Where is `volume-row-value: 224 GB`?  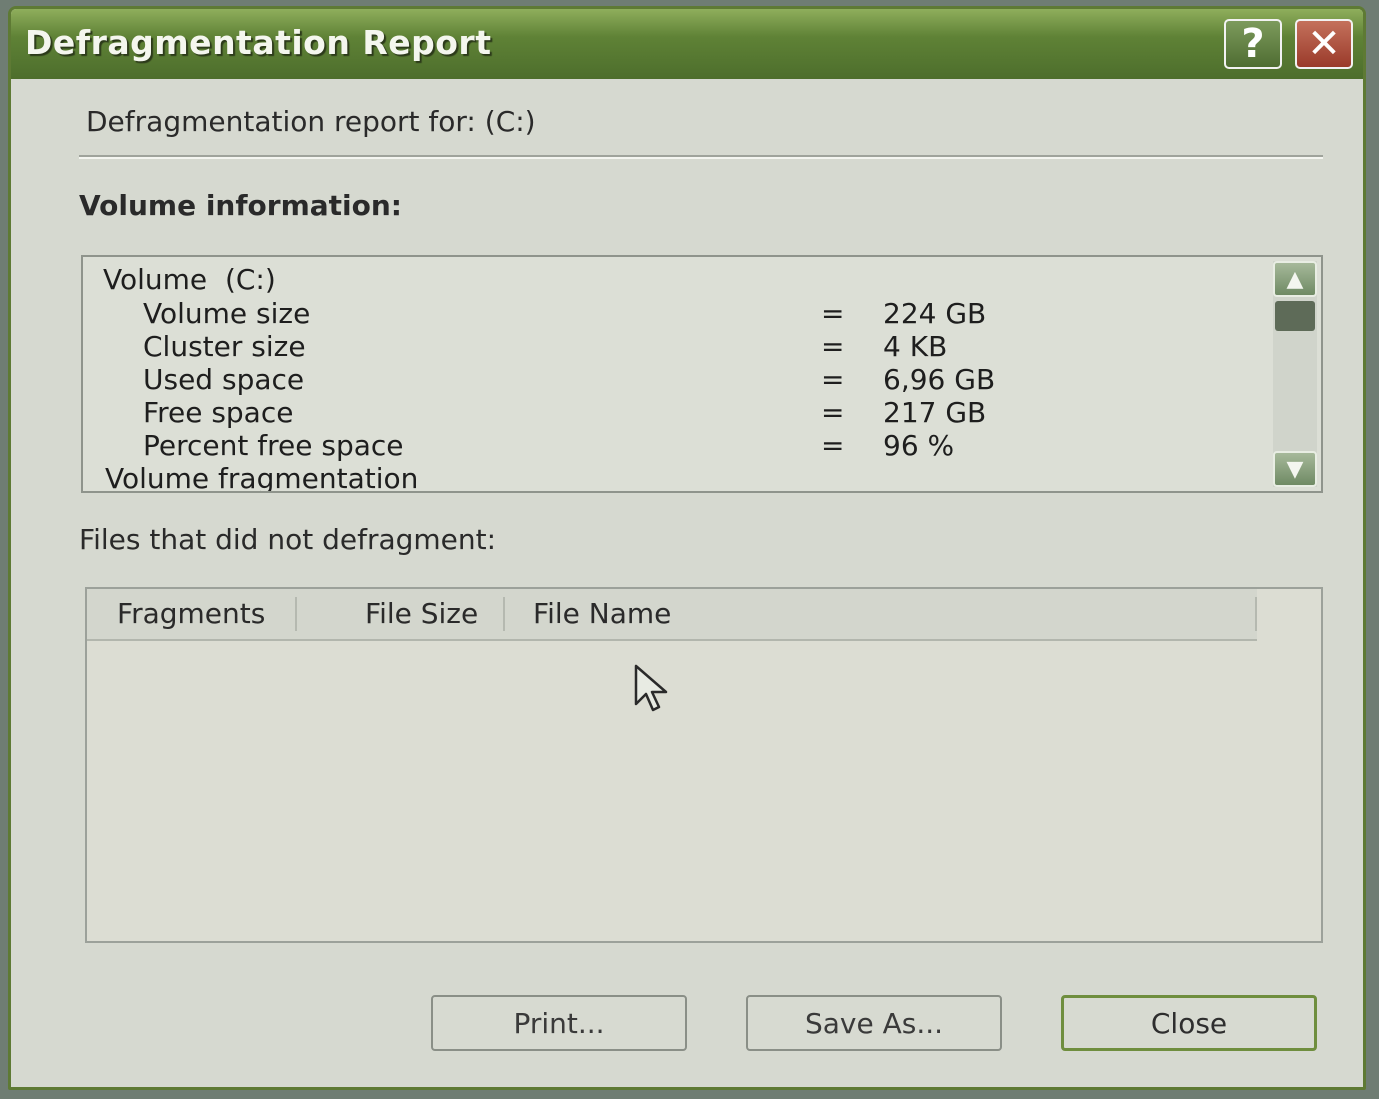
volume-row-value: 224 GB is located at coordinates (935, 313).